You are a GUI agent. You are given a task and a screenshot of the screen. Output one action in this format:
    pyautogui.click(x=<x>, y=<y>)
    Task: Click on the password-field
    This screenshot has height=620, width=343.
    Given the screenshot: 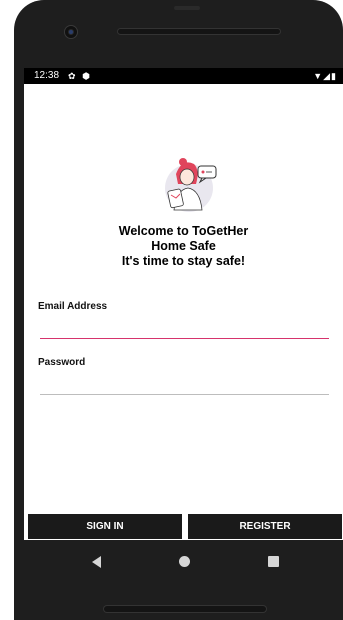 What is the action you would take?
    pyautogui.click(x=184, y=383)
    